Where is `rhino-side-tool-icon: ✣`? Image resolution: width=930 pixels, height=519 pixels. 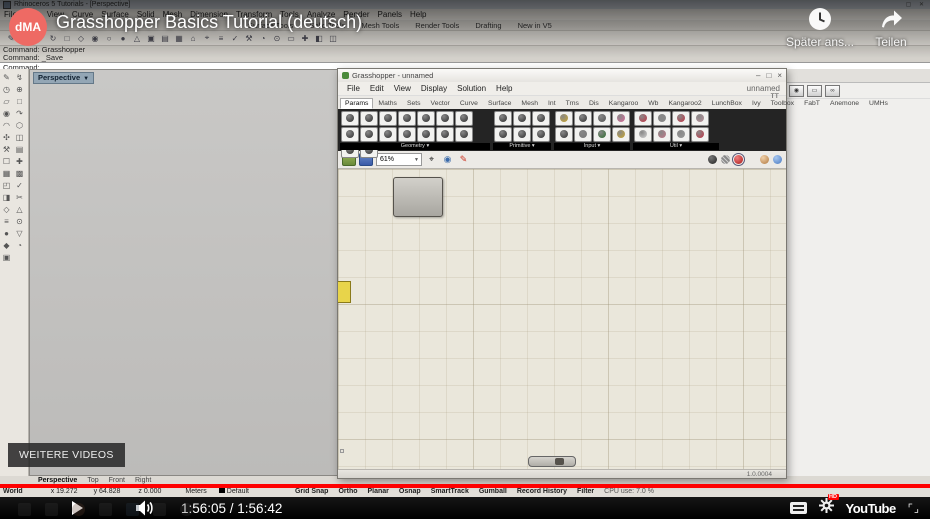 rhino-side-tool-icon: ✣ is located at coordinates (6, 138).